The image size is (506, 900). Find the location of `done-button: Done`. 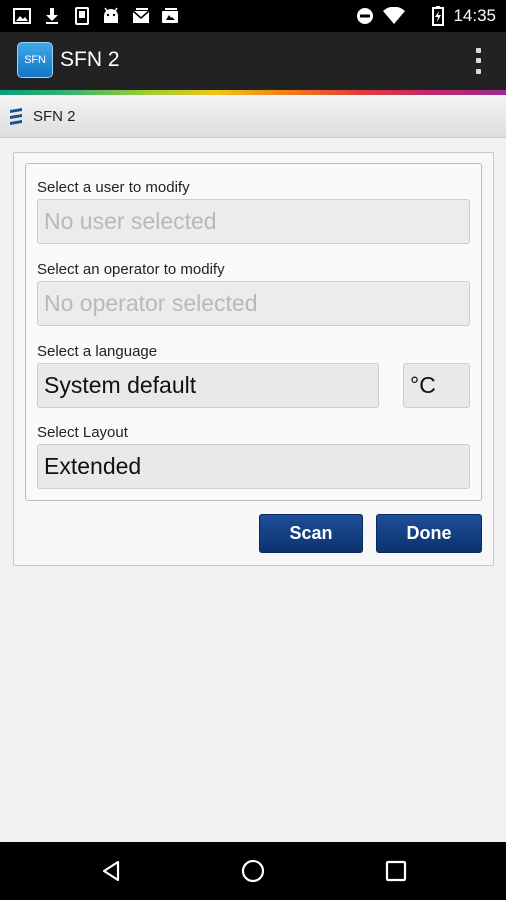

done-button: Done is located at coordinates (429, 533).